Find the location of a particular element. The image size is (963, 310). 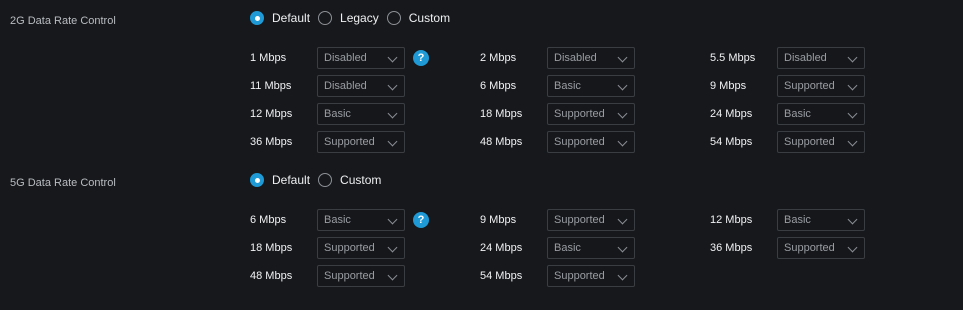

g2-section-label: 2G Data Rate Control is located at coordinates (63, 21).